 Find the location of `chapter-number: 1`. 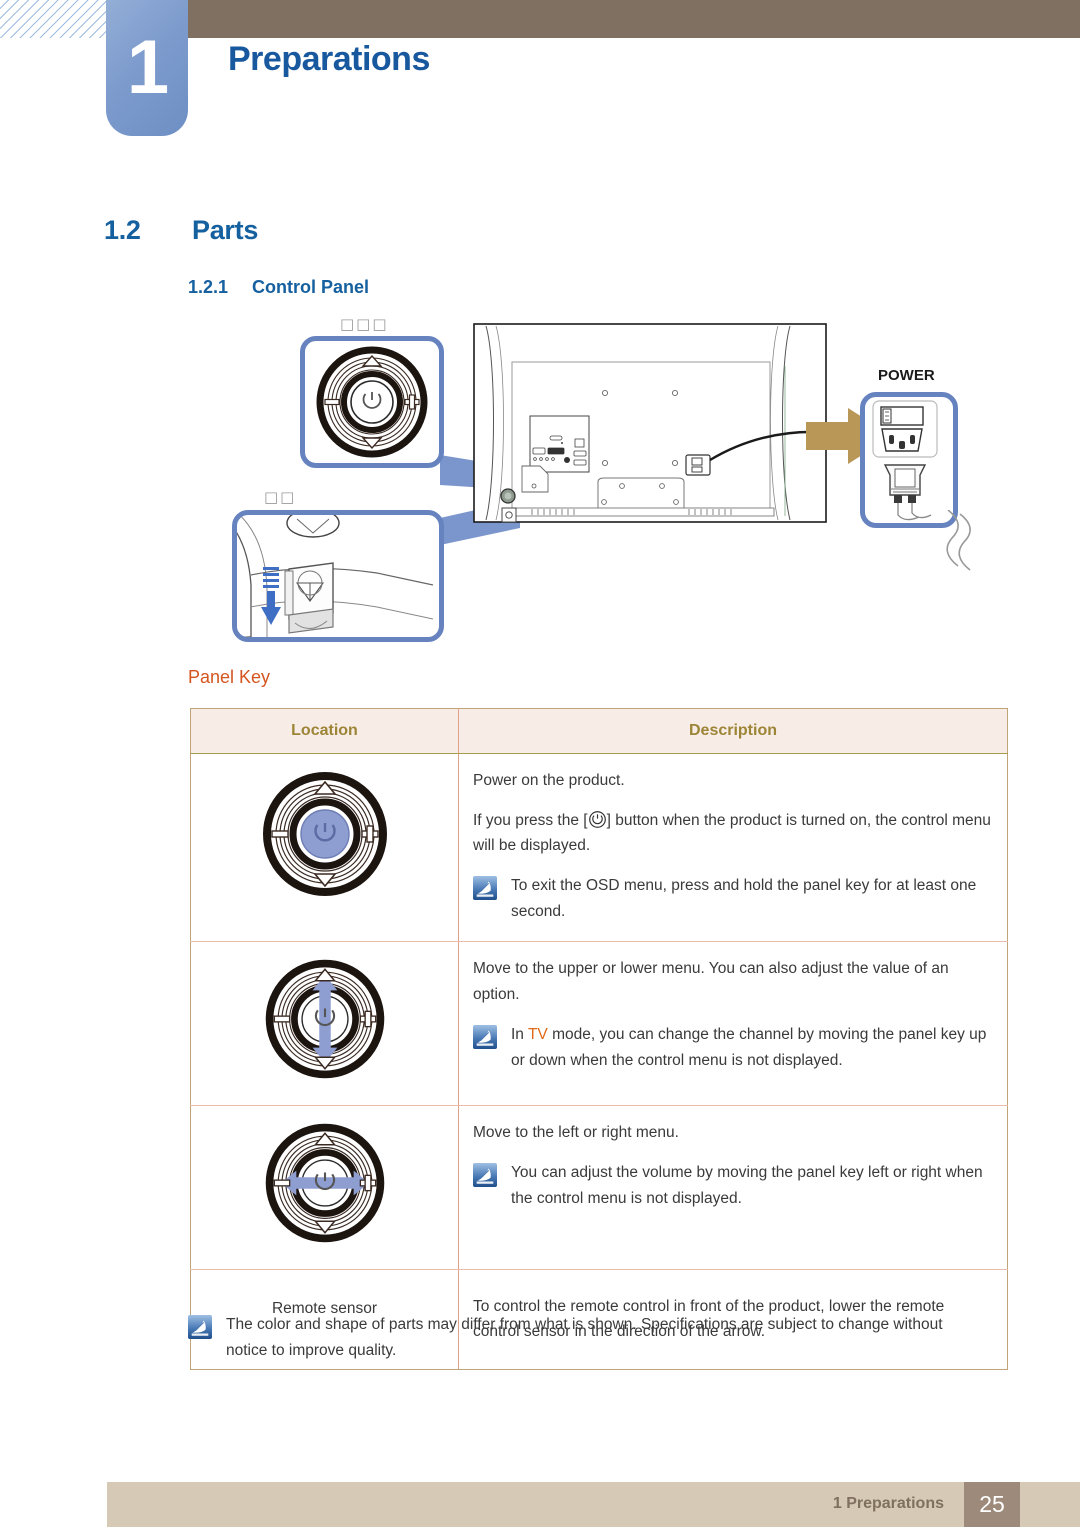

chapter-number: 1 is located at coordinates (147, 67).